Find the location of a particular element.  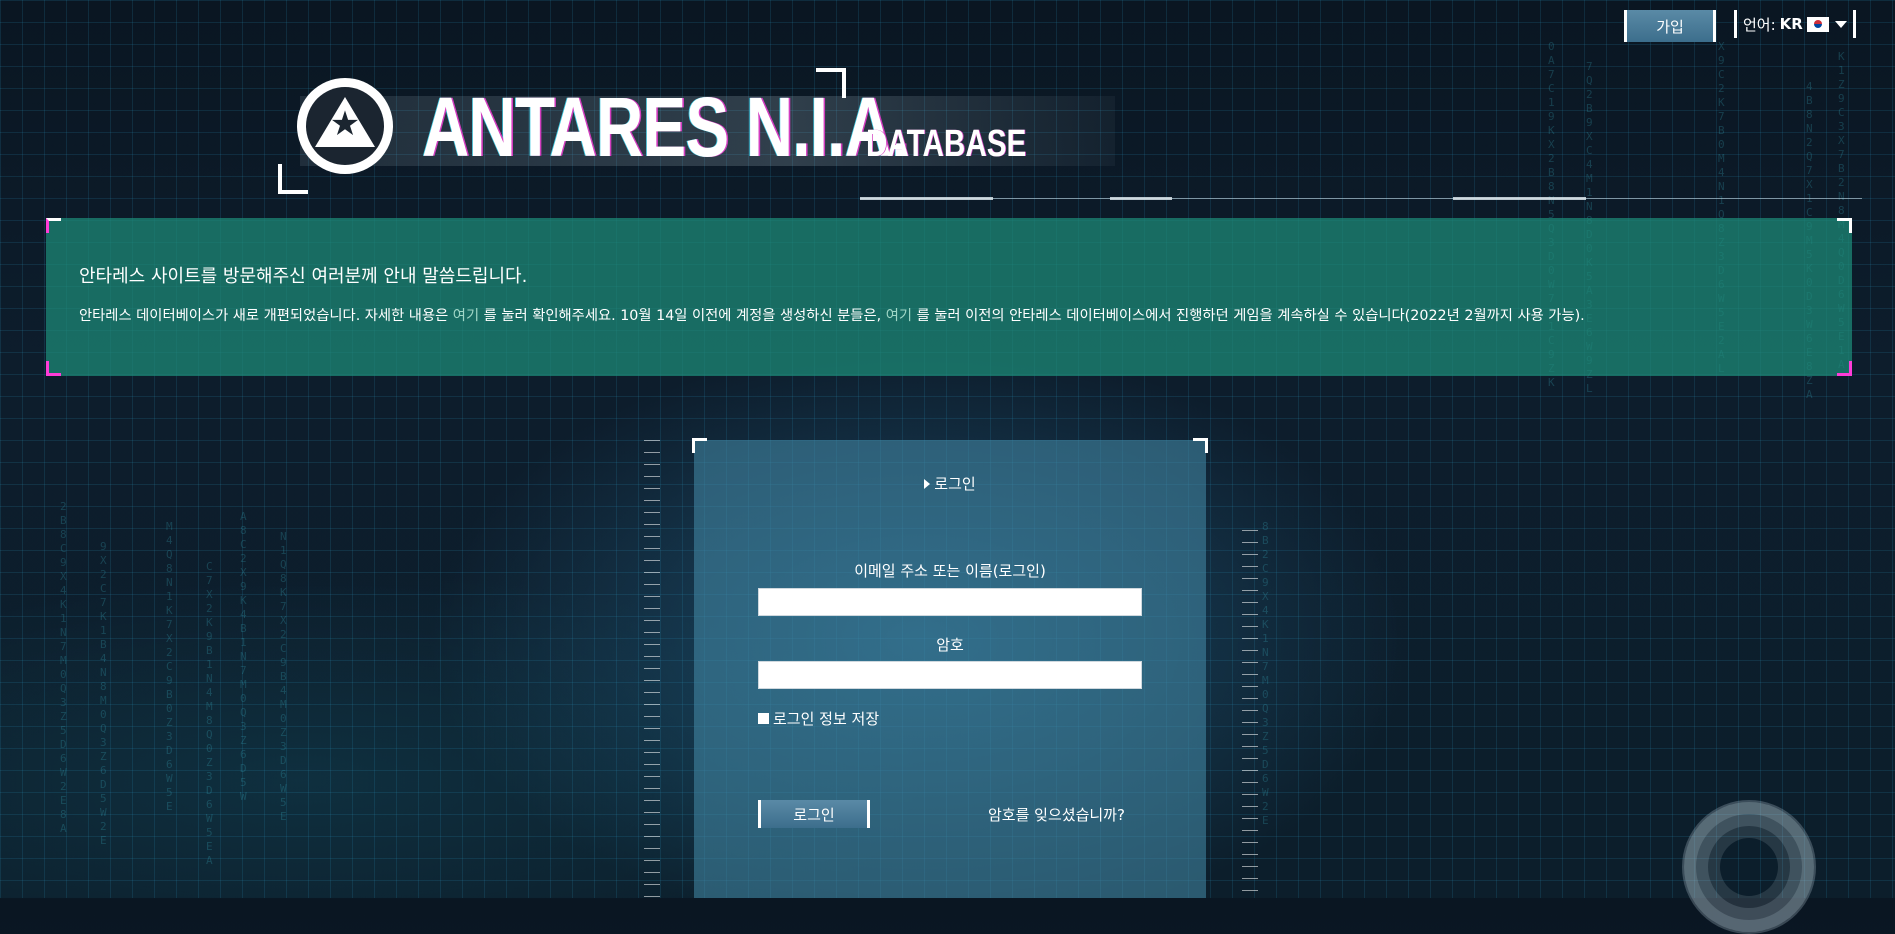

remember-me-checkbox: 로그인 정보 저장 is located at coordinates (818, 718).